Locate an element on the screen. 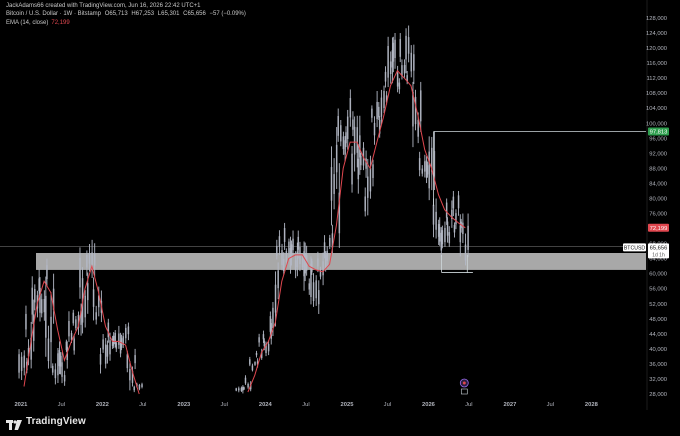 Image resolution: width=680 pixels, height=436 pixels. time-tick: Jul is located at coordinates (305, 405).